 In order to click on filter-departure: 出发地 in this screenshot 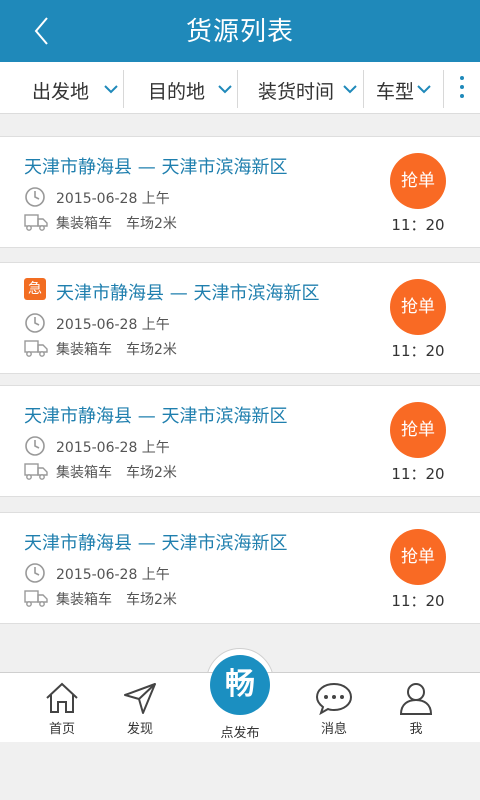, I will do `click(62, 88)`.